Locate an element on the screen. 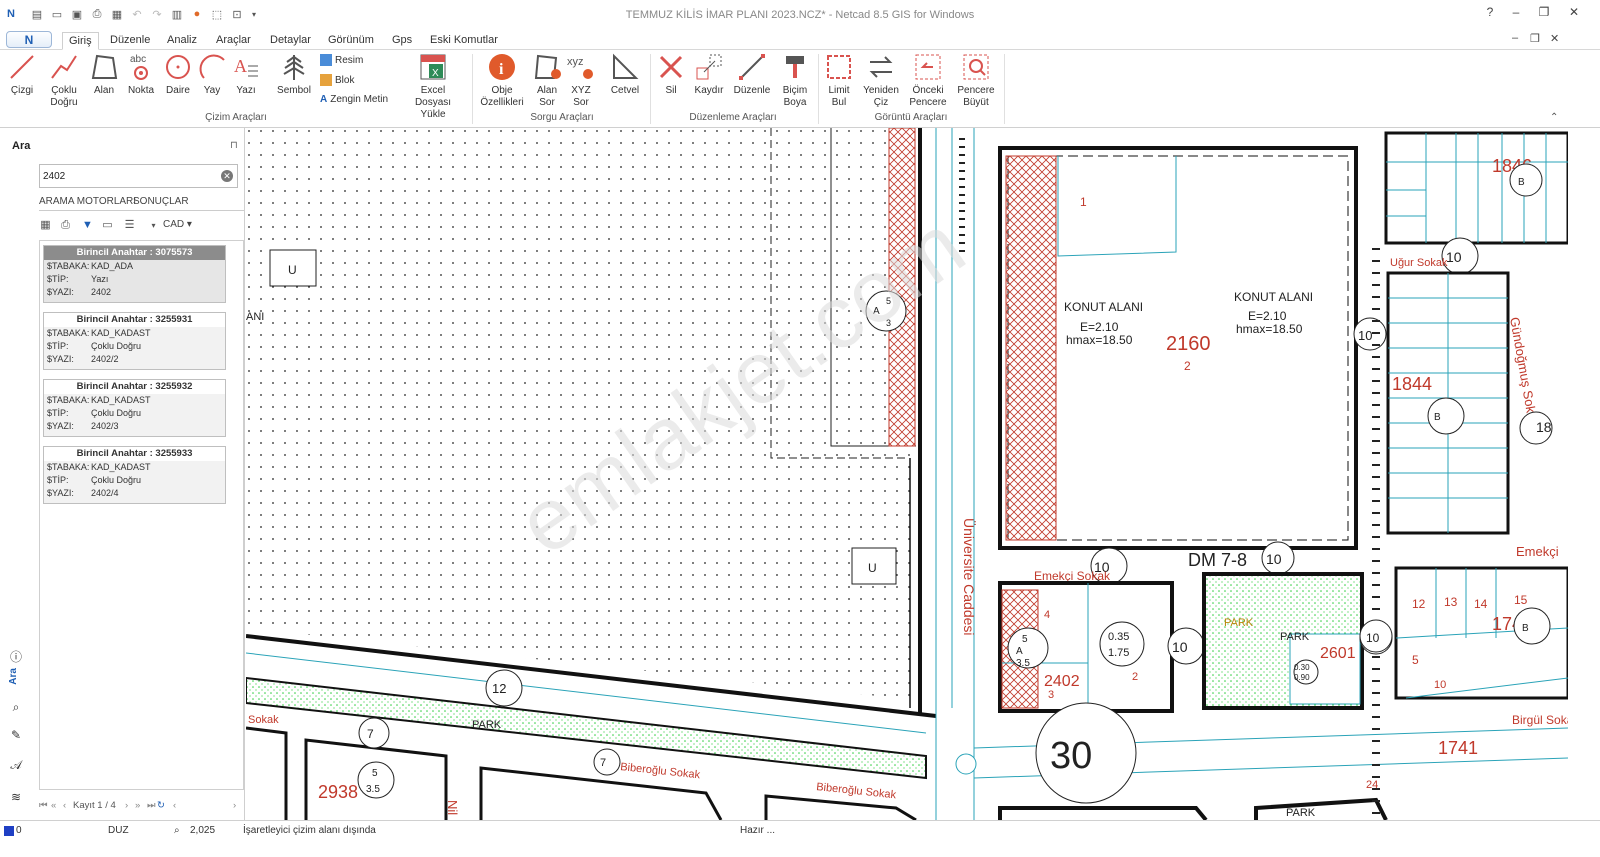  plan-code: 5 is located at coordinates (1025, 639).